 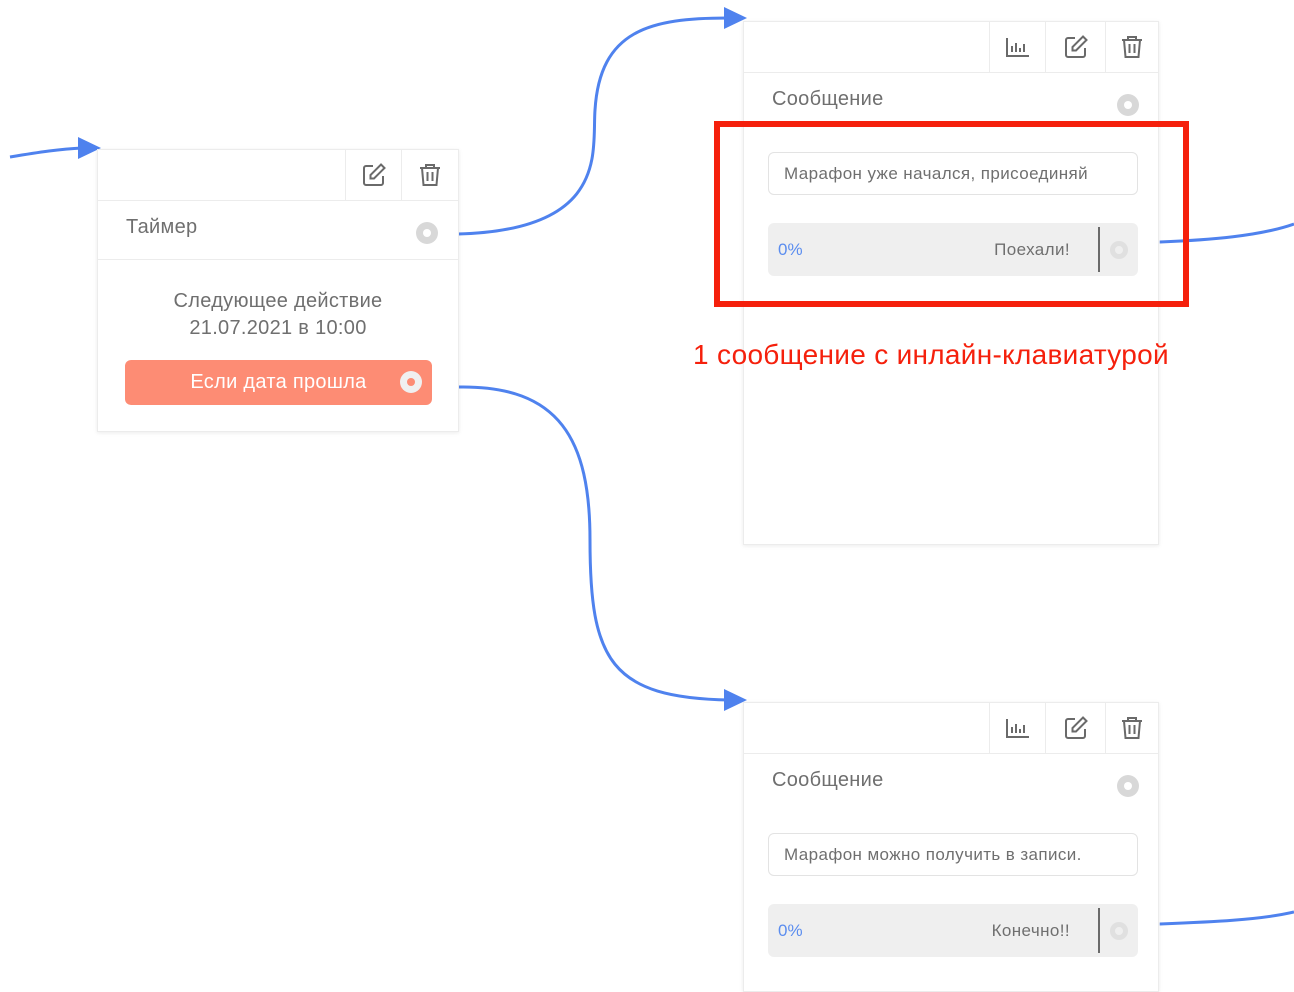 I want to click on annotation-text: 1 сообщение с инлайн-клавиатурой, so click(x=931, y=354).